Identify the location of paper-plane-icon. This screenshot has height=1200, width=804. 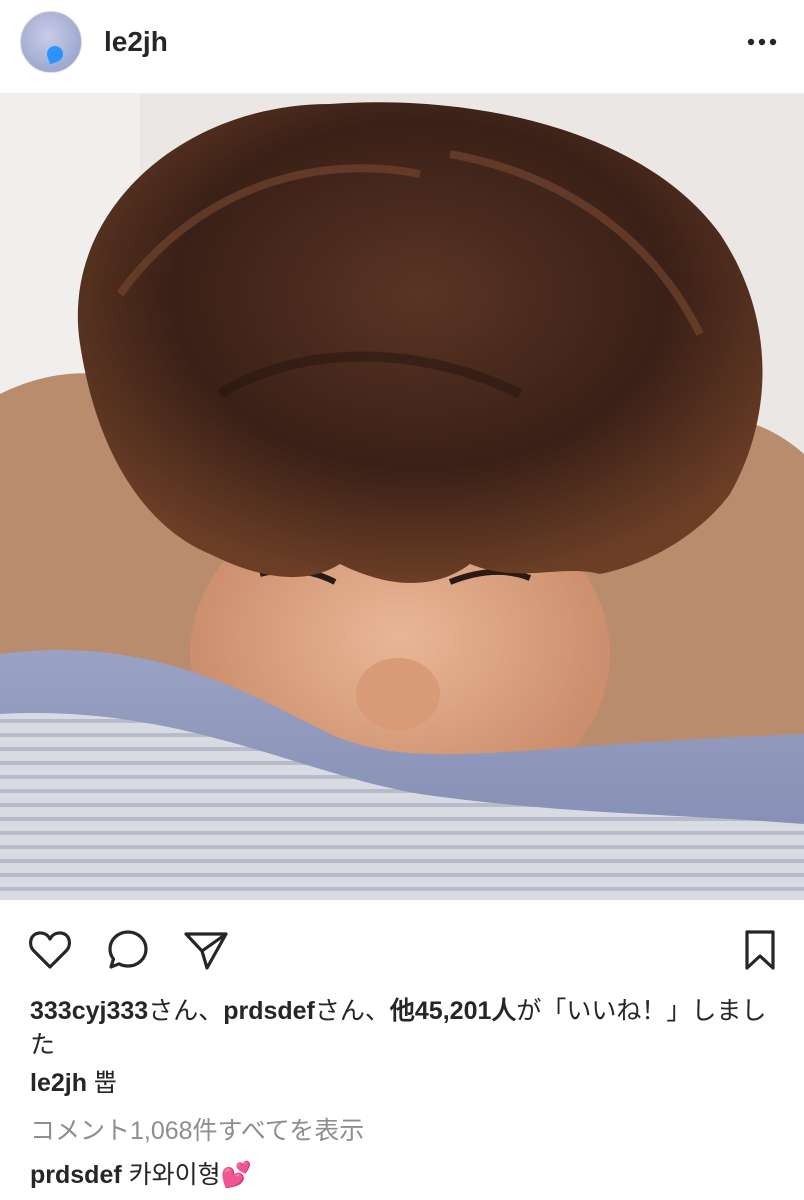
(206, 951).